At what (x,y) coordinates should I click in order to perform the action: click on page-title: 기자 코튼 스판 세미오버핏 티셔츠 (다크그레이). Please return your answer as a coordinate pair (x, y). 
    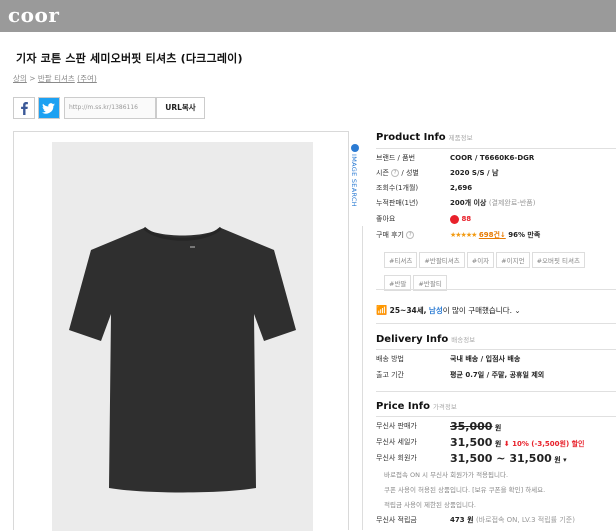
    Looking at the image, I should click on (129, 58).